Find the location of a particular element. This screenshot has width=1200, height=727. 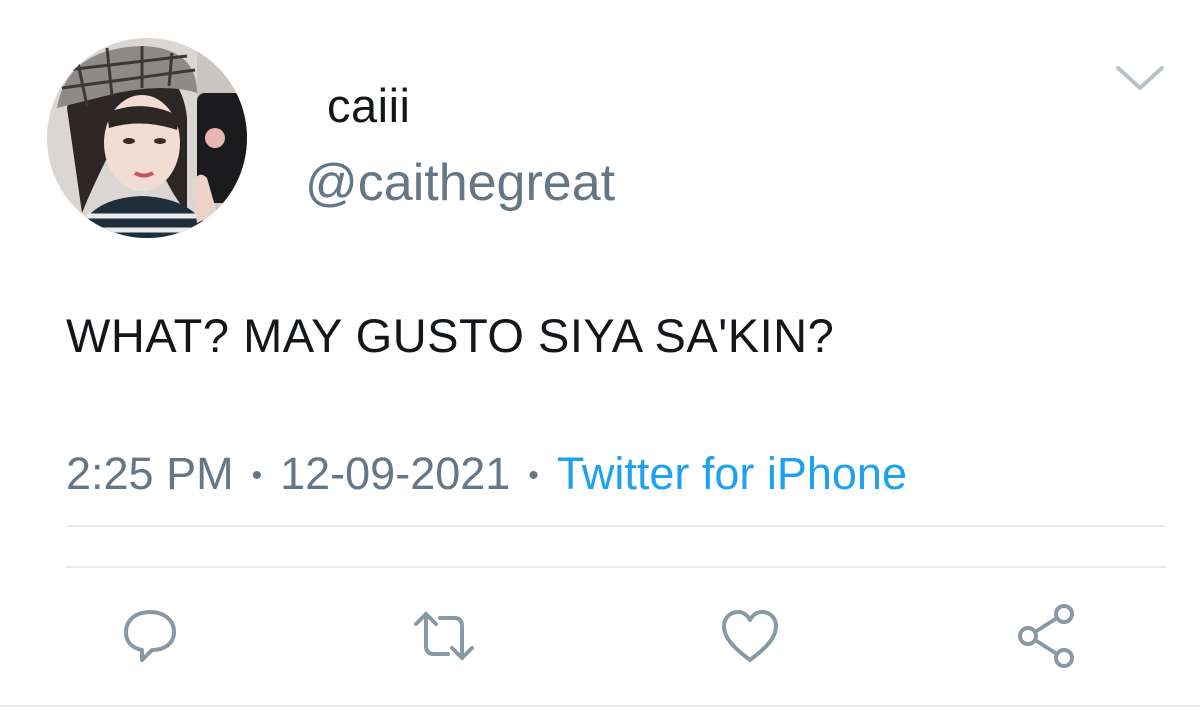

share-icon is located at coordinates (1046, 636).